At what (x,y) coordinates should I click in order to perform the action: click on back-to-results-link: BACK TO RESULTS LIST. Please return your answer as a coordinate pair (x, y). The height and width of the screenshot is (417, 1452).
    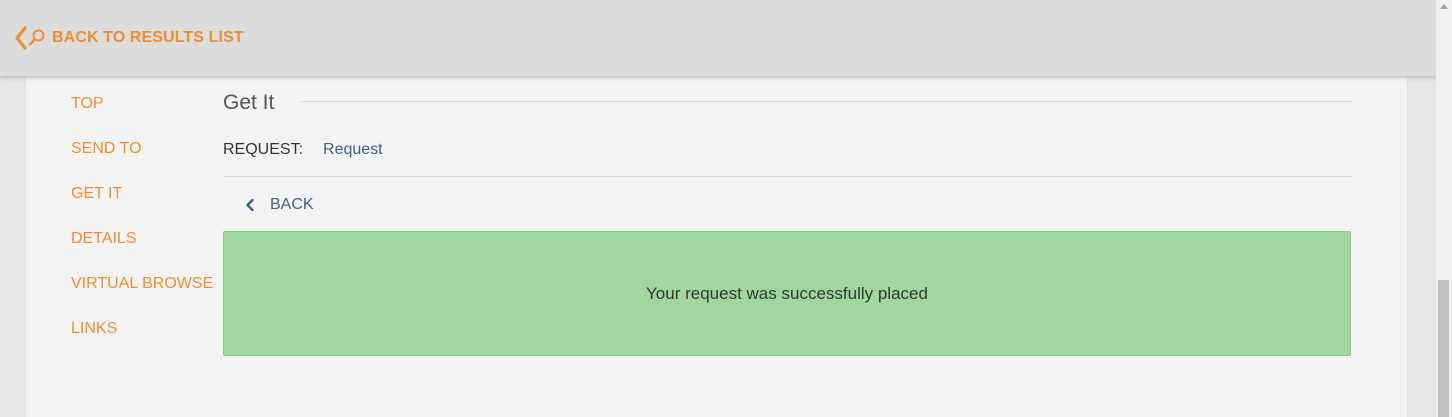
    Looking at the image, I should click on (129, 38).